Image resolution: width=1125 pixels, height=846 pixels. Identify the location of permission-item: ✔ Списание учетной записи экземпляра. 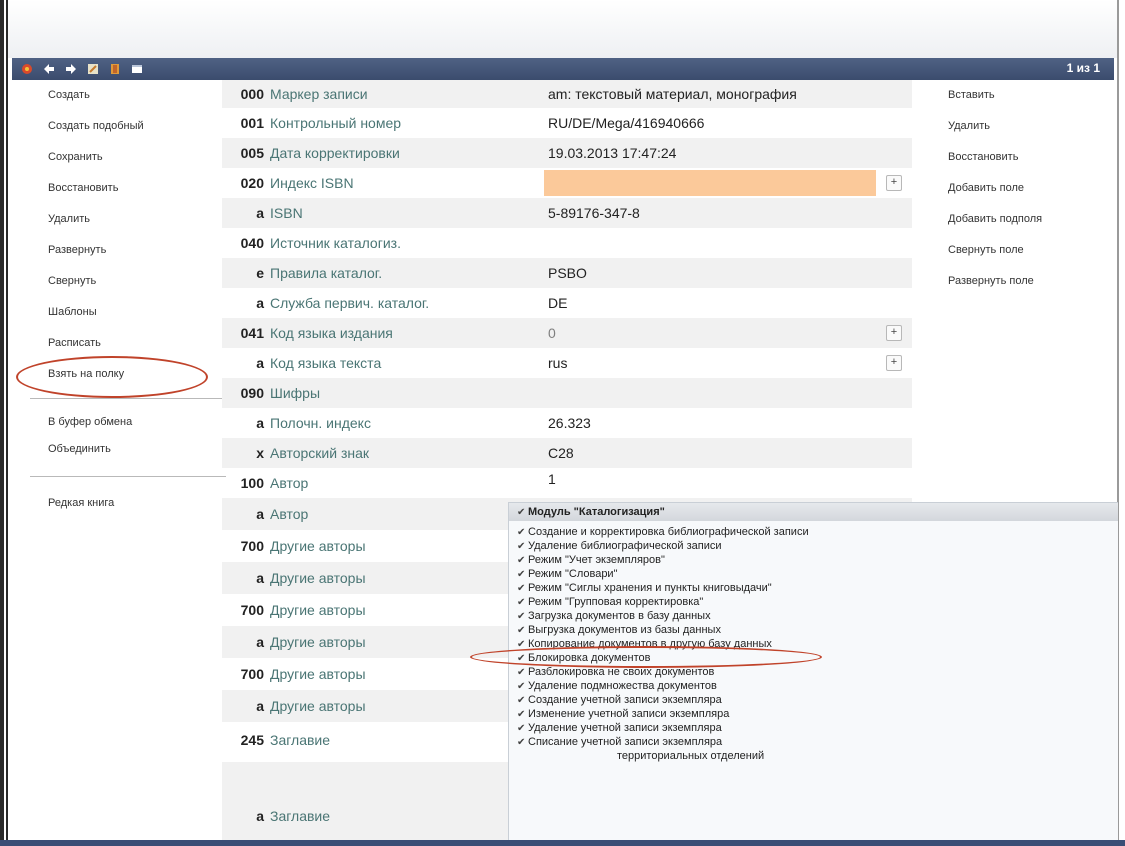
(619, 742).